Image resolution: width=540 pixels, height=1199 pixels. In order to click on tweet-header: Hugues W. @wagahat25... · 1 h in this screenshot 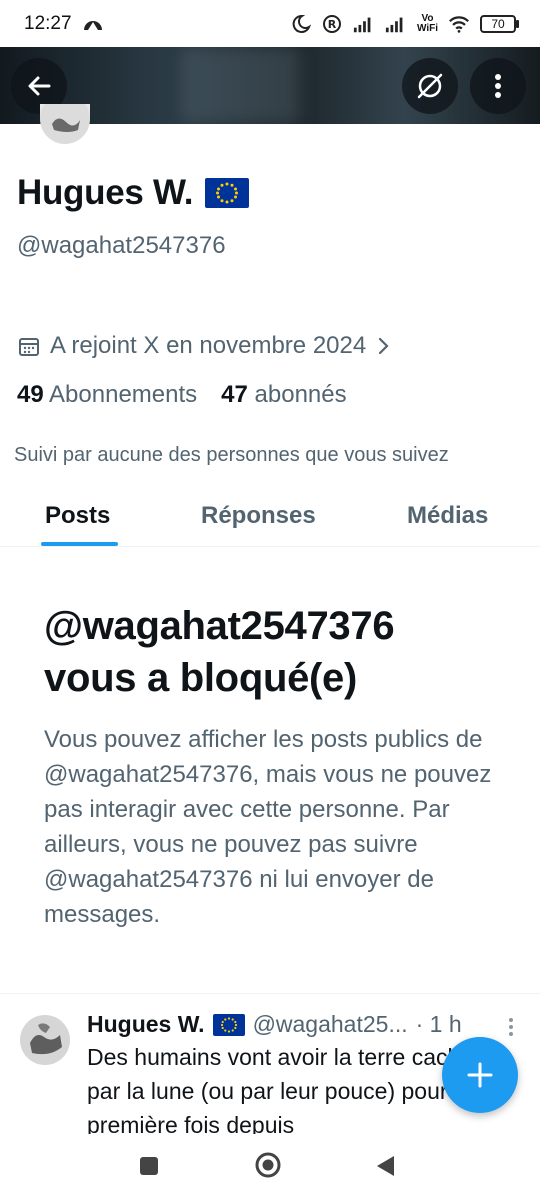, I will do `click(274, 1024)`.